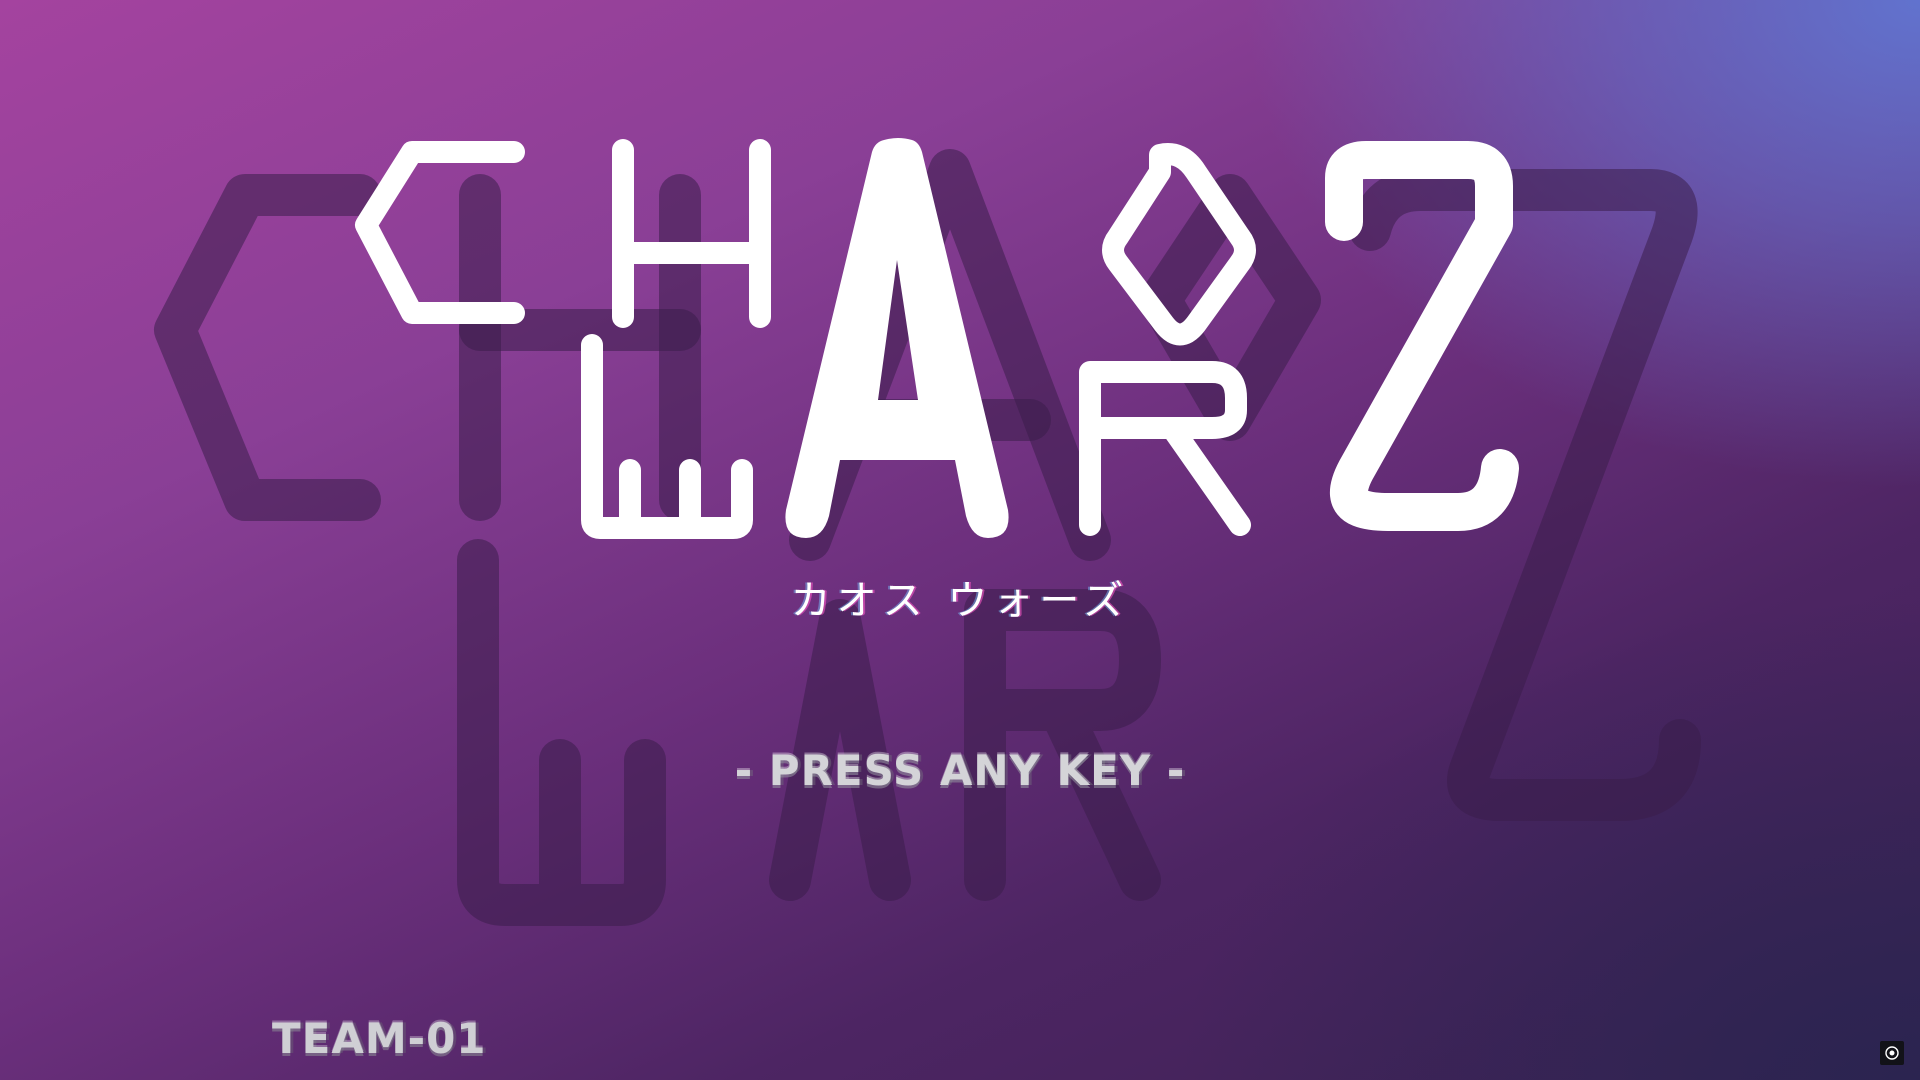  Describe the element at coordinates (960, 770) in the screenshot. I see `press-any-key-prompt: - PRESS ANY KEY -` at that location.